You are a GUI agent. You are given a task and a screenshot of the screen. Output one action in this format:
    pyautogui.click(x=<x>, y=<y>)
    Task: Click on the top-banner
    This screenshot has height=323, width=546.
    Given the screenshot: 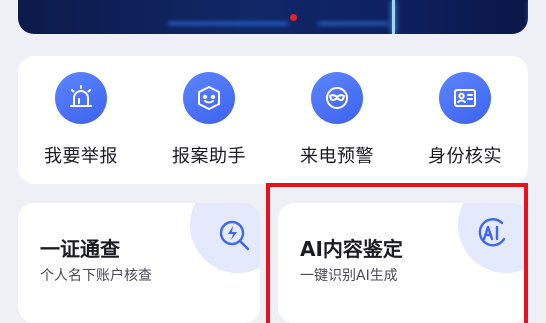 What is the action you would take?
    pyautogui.click(x=273, y=17)
    